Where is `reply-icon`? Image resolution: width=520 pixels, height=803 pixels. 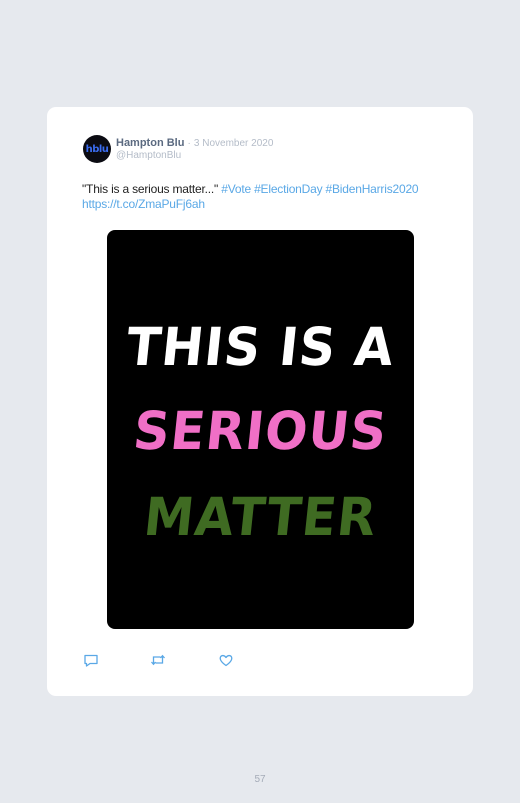
reply-icon is located at coordinates (91, 660).